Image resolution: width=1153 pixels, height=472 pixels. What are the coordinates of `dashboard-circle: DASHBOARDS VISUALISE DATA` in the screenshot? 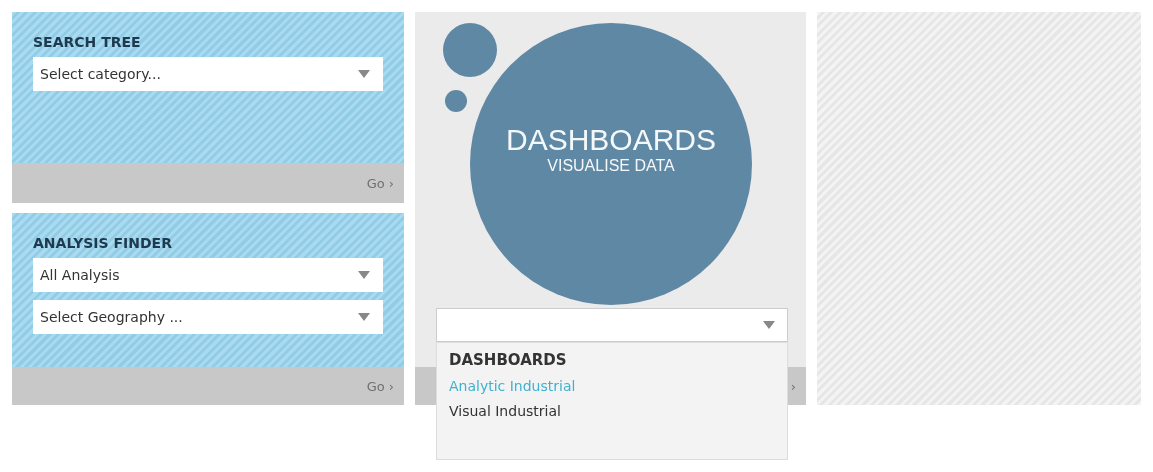 It's located at (611, 164).